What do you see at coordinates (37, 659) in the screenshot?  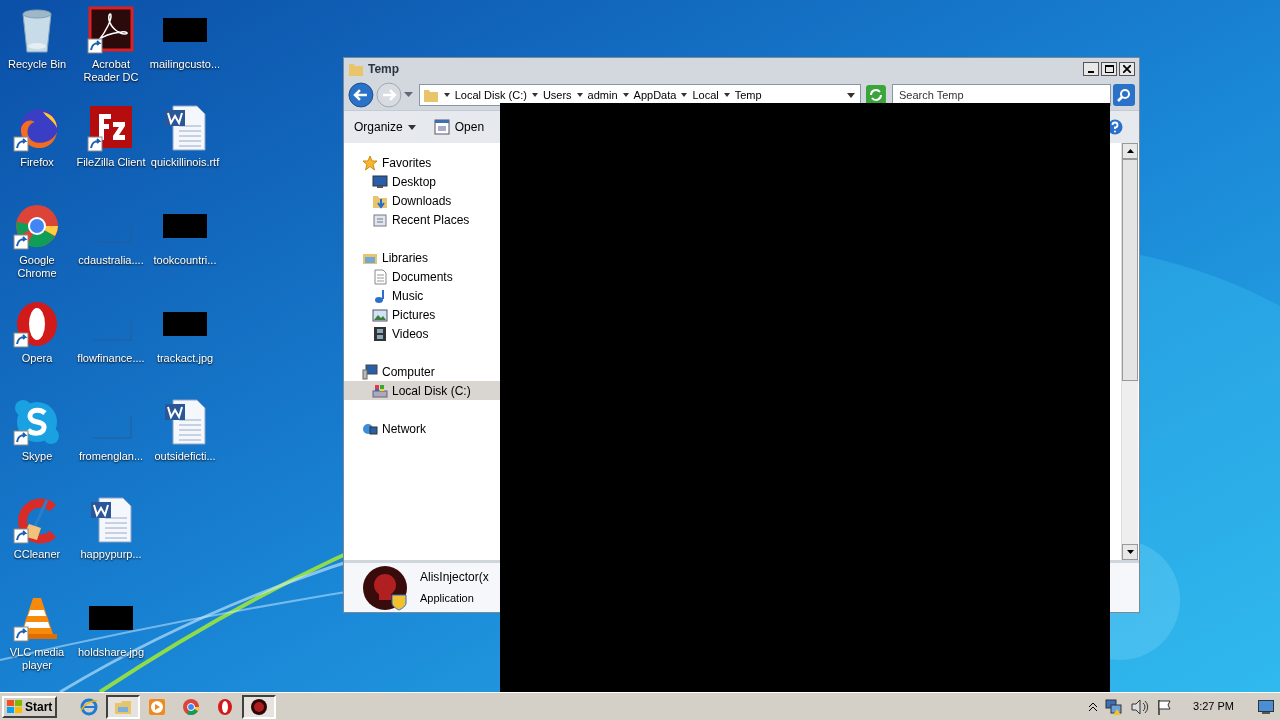 I see `icon-label: VLC media player` at bounding box center [37, 659].